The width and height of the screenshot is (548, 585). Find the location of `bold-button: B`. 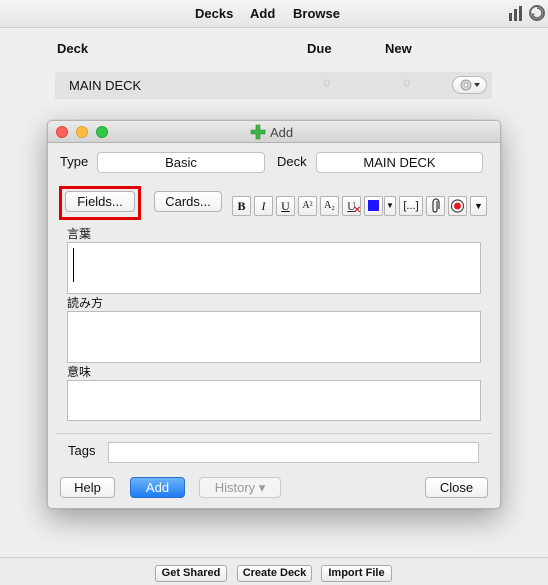

bold-button: B is located at coordinates (241, 206).